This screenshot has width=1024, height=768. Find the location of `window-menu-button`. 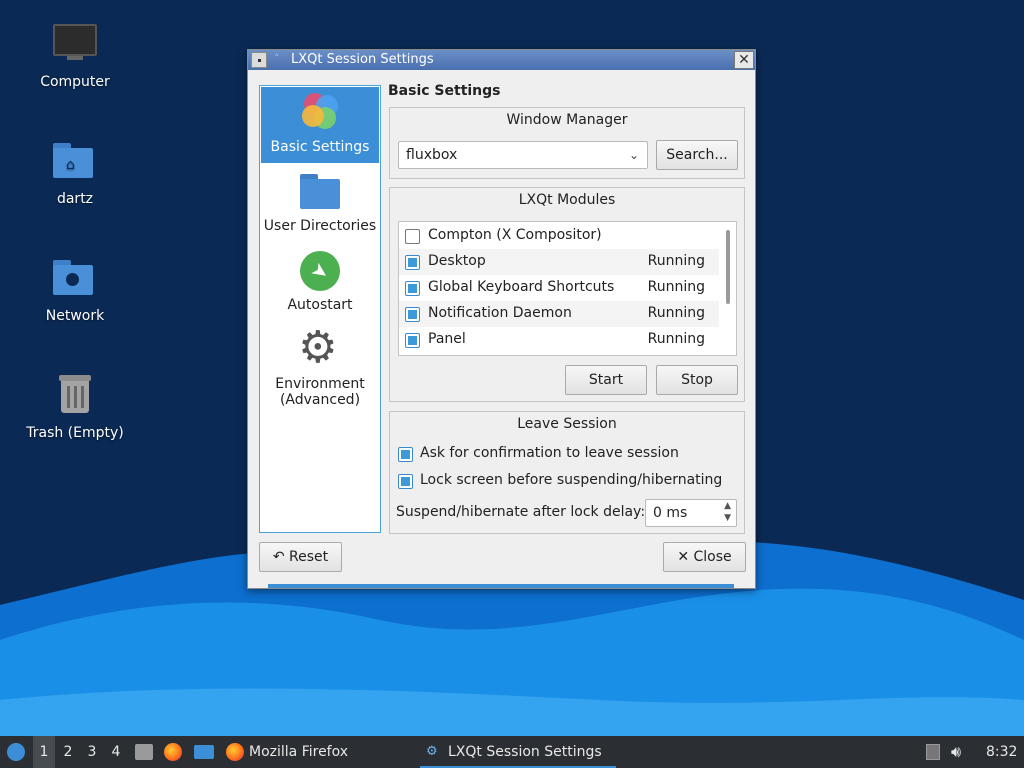

window-menu-button is located at coordinates (259, 60).